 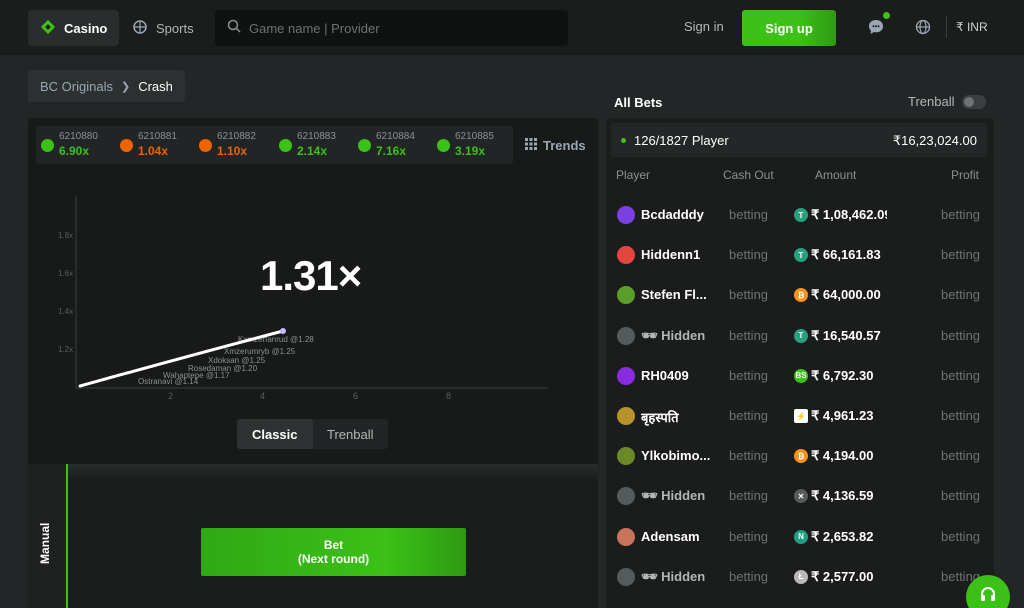 What do you see at coordinates (333, 559) in the screenshot?
I see `bet-button-sublabel: (Next round)` at bounding box center [333, 559].